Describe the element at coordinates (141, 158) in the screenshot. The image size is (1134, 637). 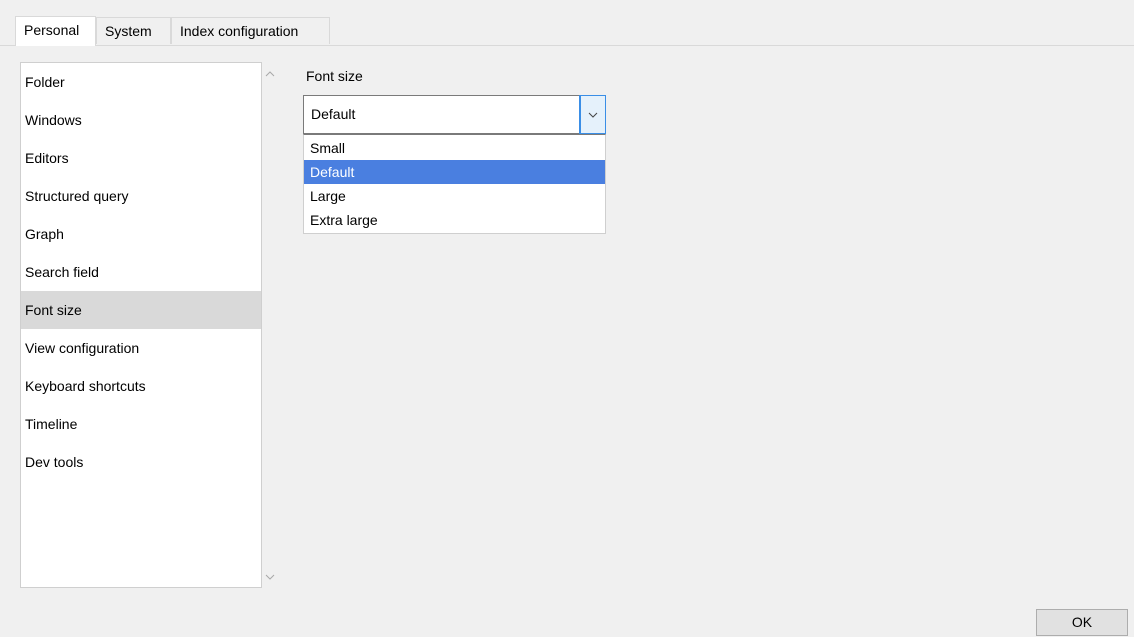
I see `sidebar-item-editors: Editors` at that location.